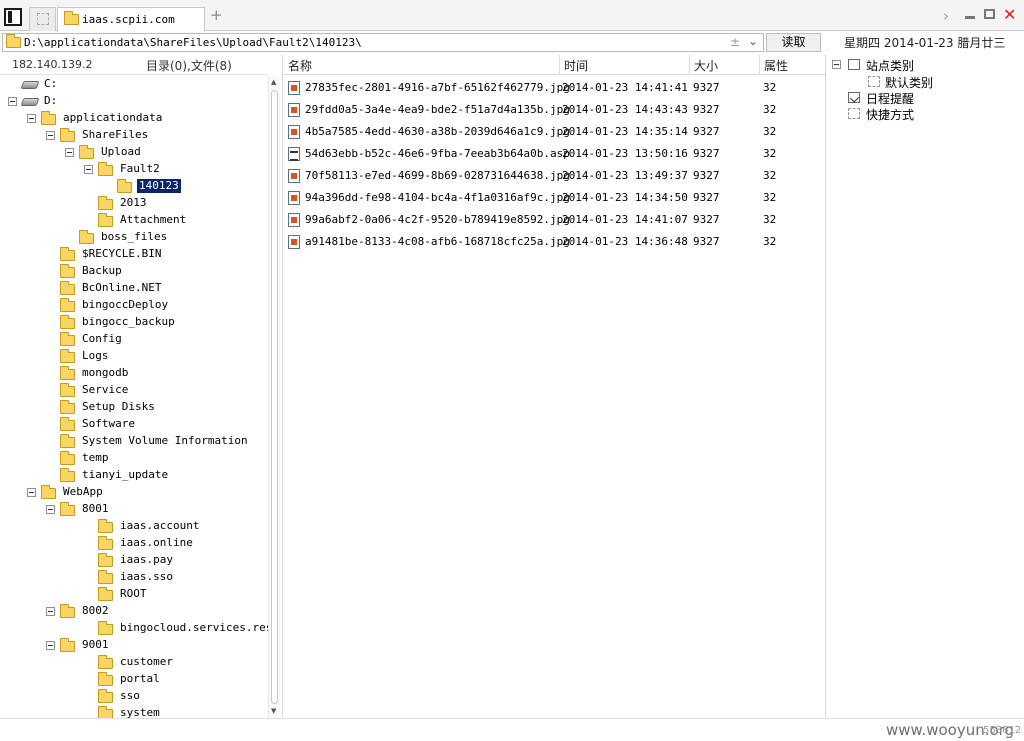  What do you see at coordinates (131, 19) in the screenshot?
I see `tab-active: iaas.scpii.com` at bounding box center [131, 19].